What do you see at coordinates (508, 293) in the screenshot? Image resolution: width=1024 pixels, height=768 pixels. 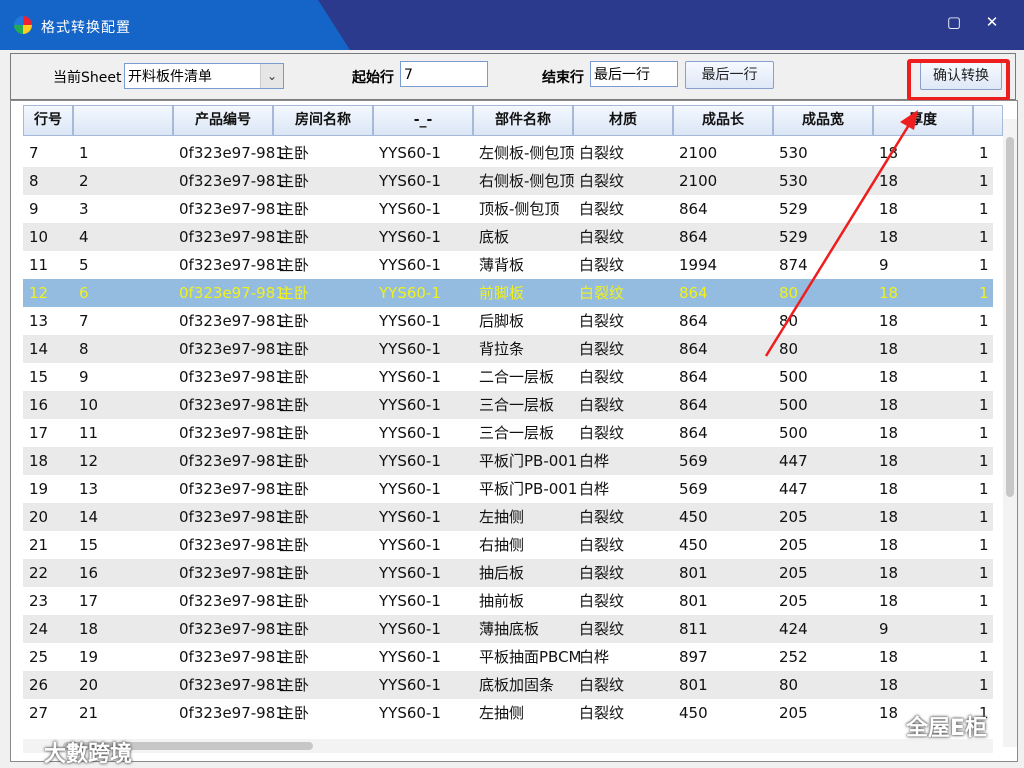 I see `table-row: 12 6 0f323e97-981 主卧 YYS60-1 前脚板 白裂纹 864 80 18 1` at bounding box center [508, 293].